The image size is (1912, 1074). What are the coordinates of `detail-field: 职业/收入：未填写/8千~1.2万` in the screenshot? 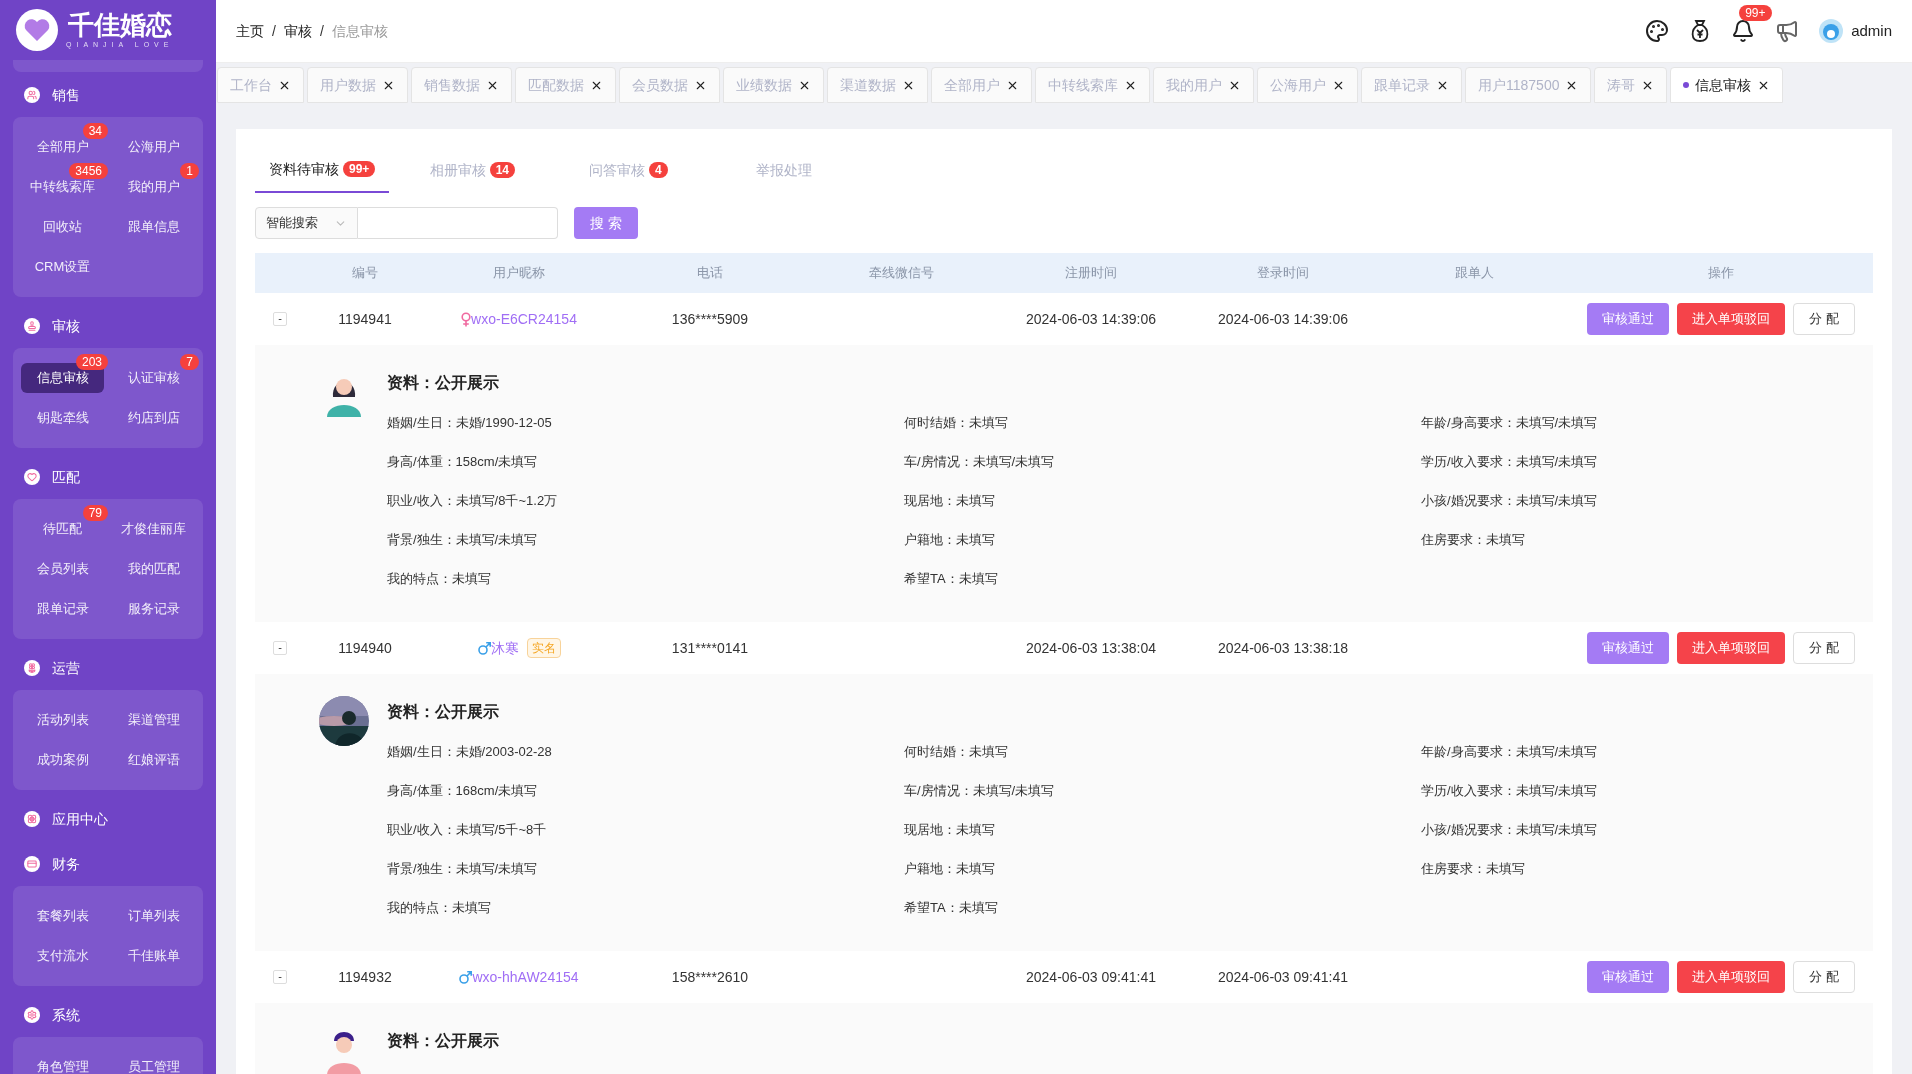 It's located at (645, 500).